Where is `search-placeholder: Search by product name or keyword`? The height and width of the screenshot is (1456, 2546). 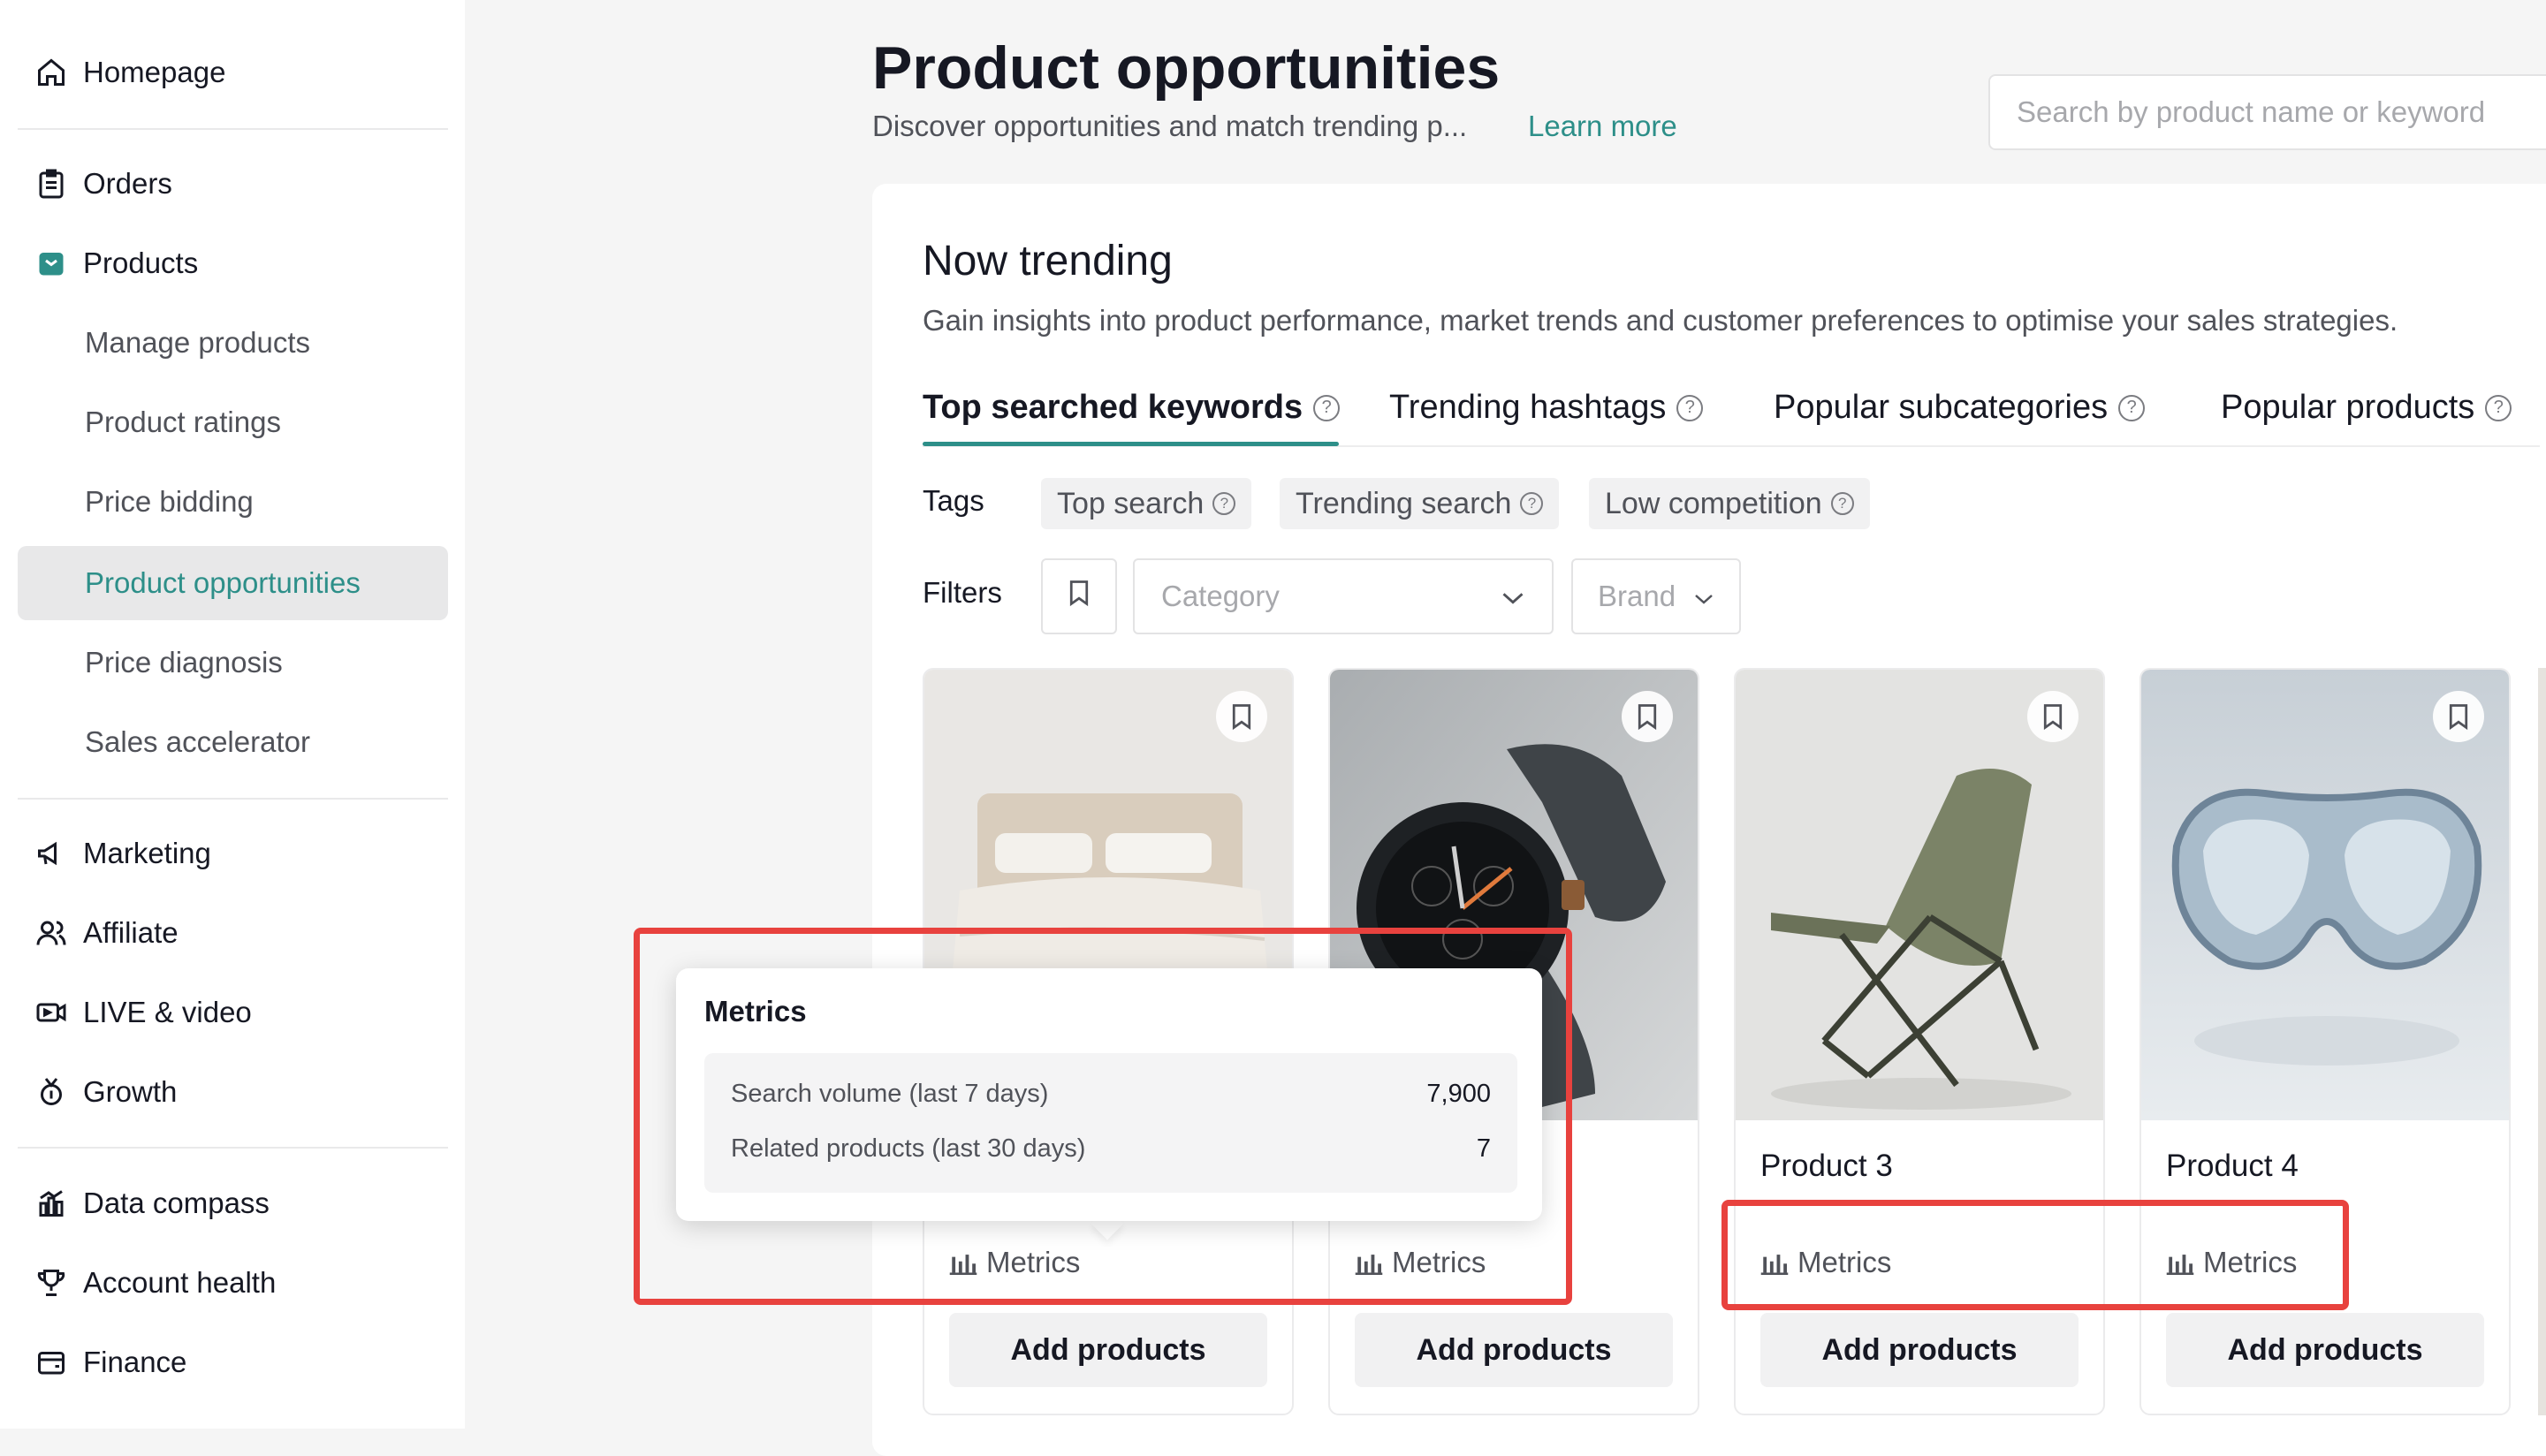
search-placeholder: Search by product name or keyword is located at coordinates (2251, 111).